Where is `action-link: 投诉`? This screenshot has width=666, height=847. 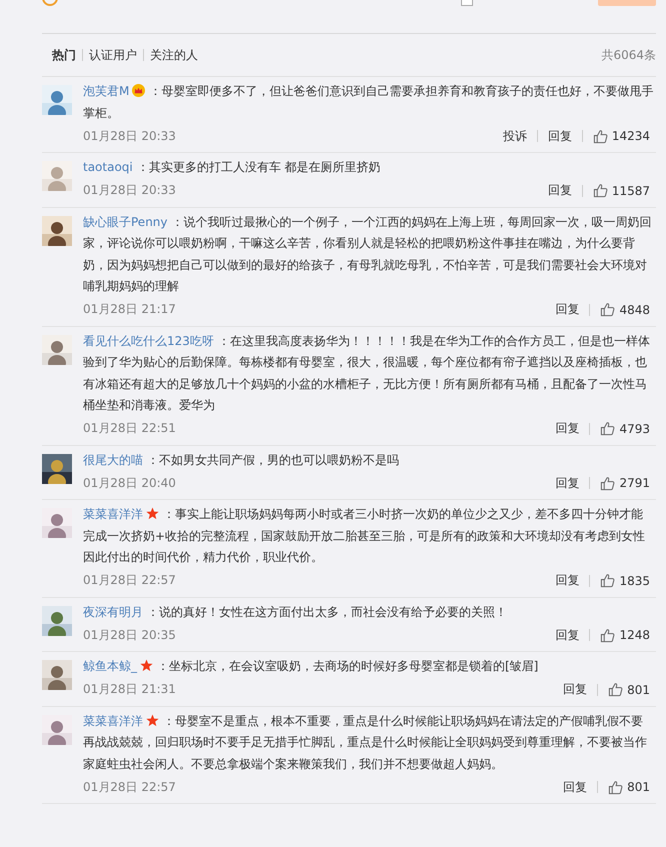 action-link: 投诉 is located at coordinates (514, 136).